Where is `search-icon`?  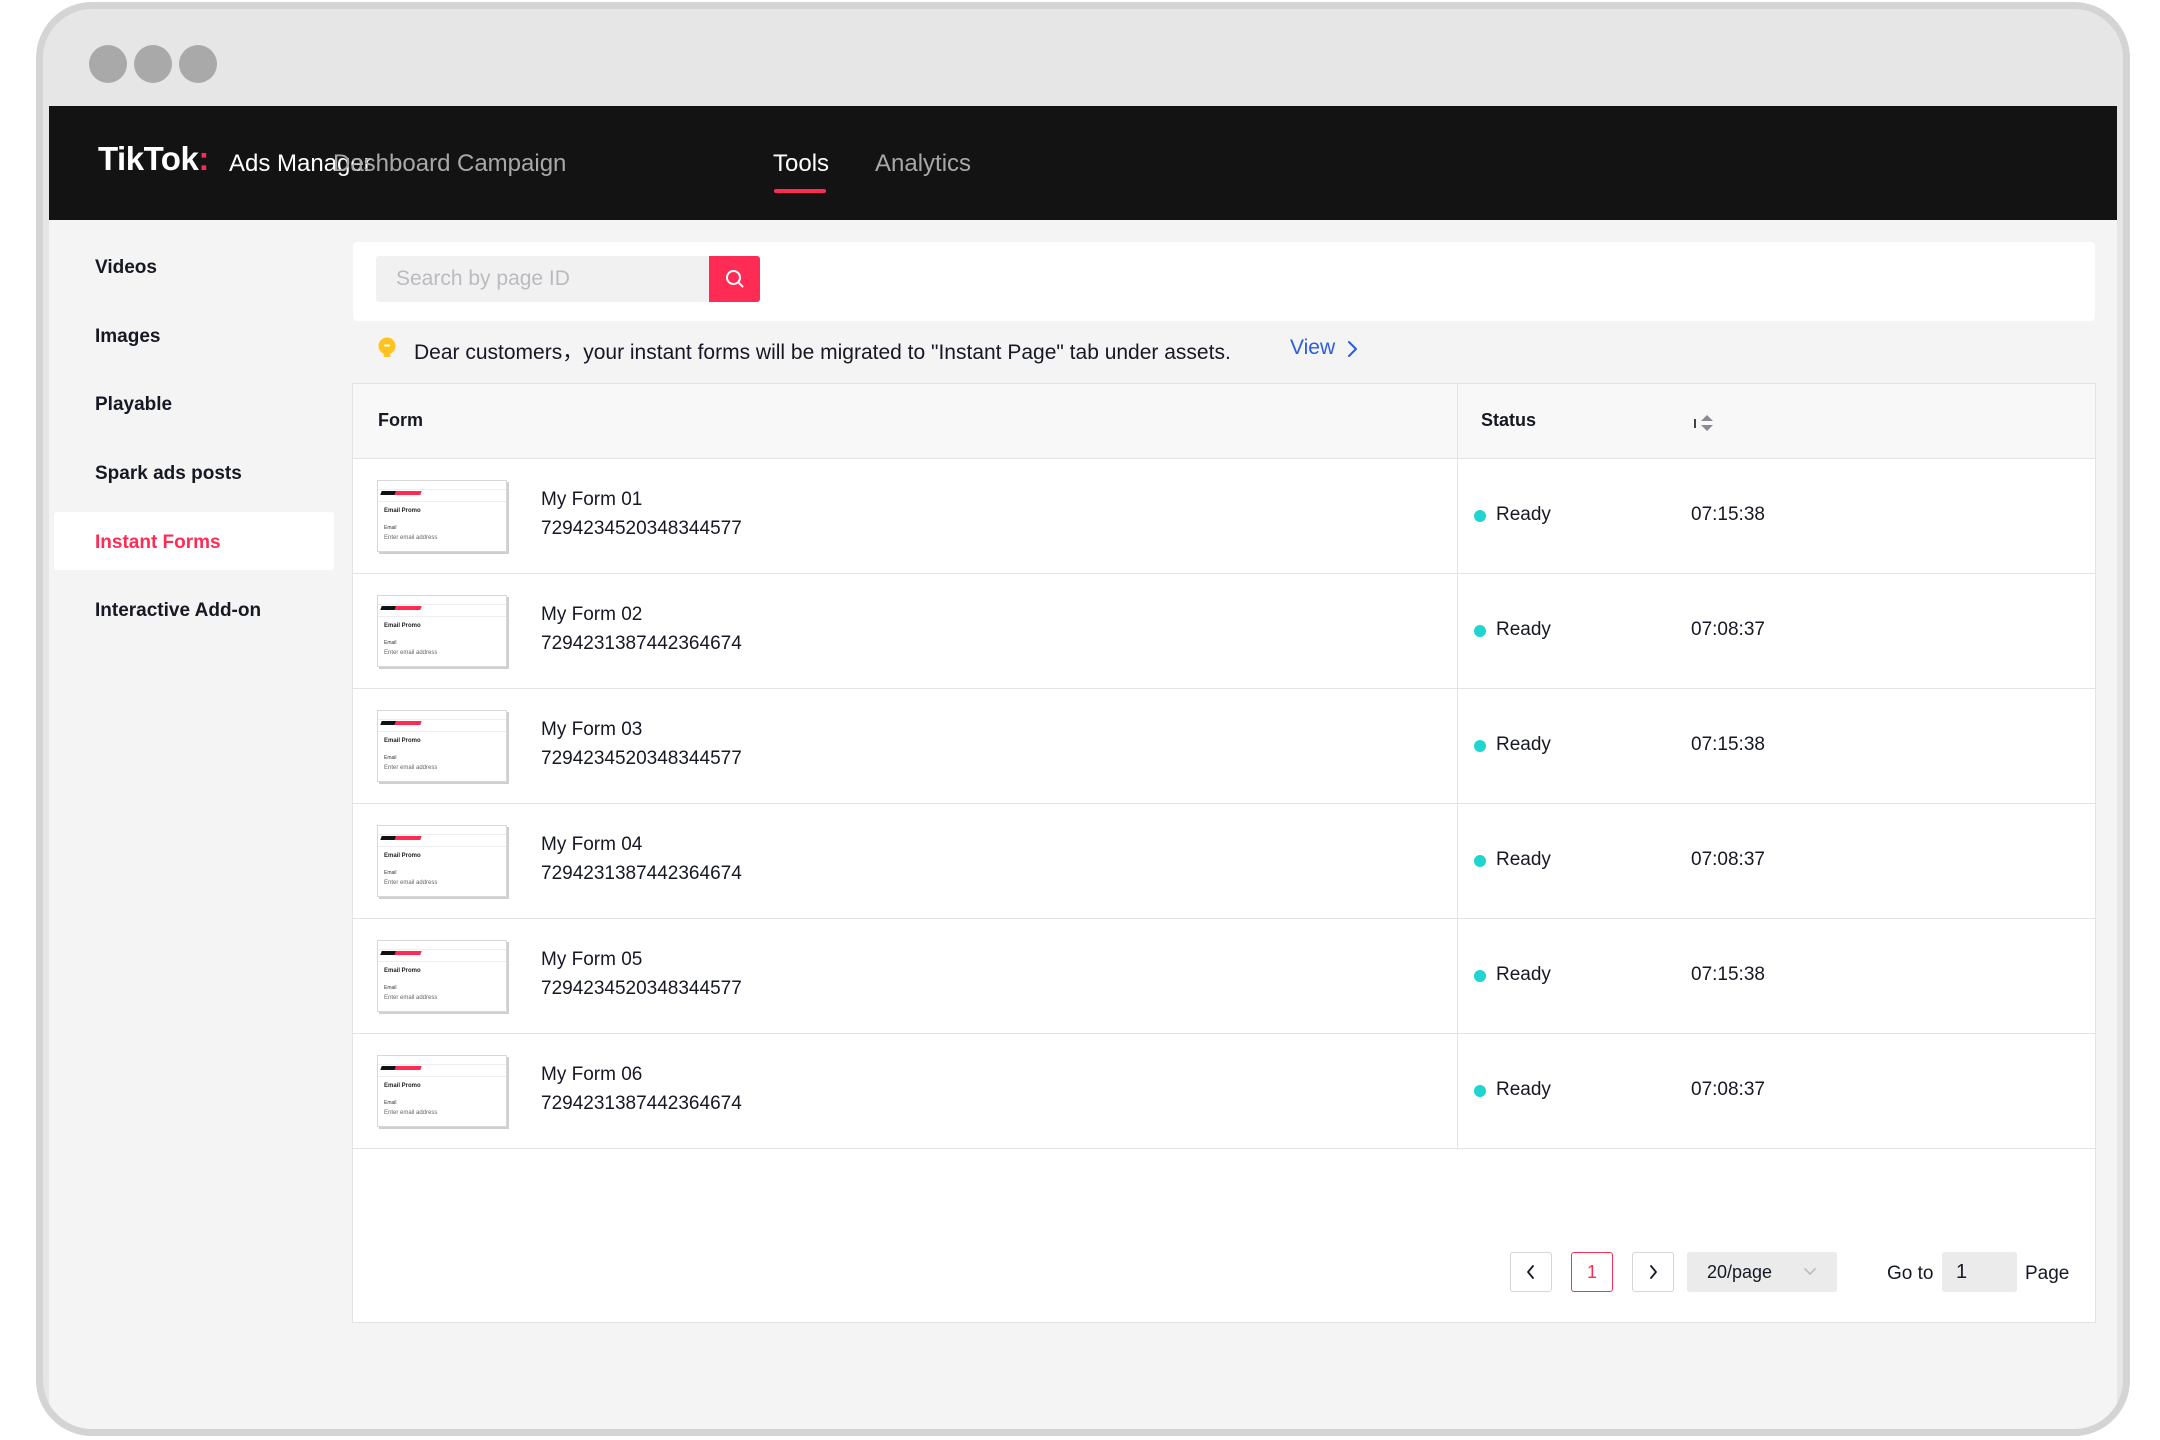
search-icon is located at coordinates (734, 279).